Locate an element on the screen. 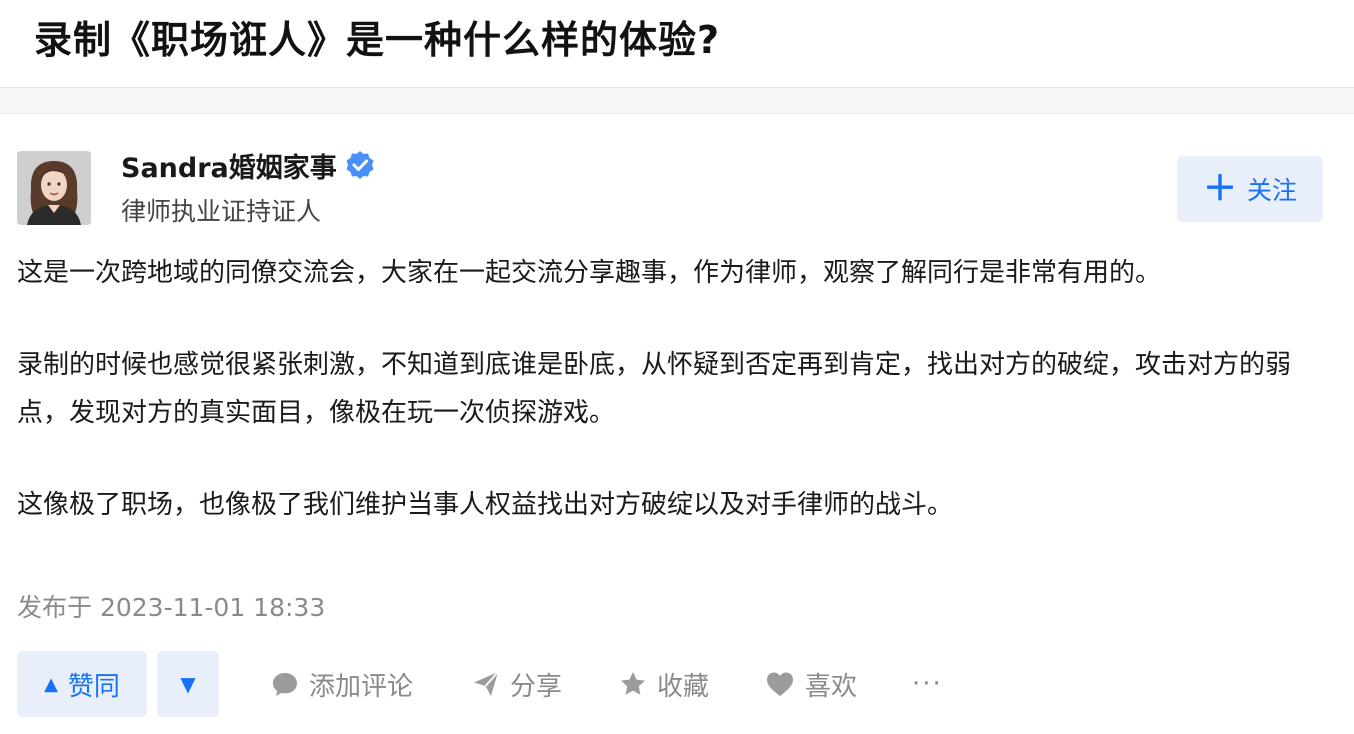 The image size is (1354, 734). like-label: 喜欢 is located at coordinates (831, 686).